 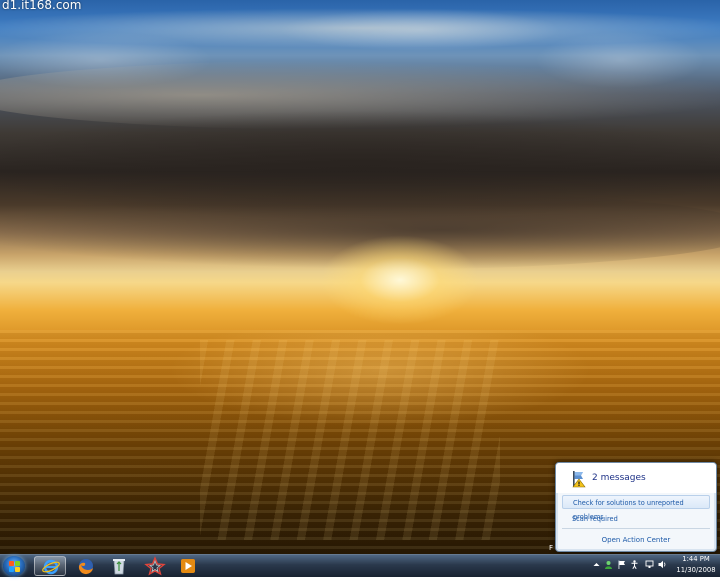 I want to click on media-player-icon, so click(x=188, y=566).